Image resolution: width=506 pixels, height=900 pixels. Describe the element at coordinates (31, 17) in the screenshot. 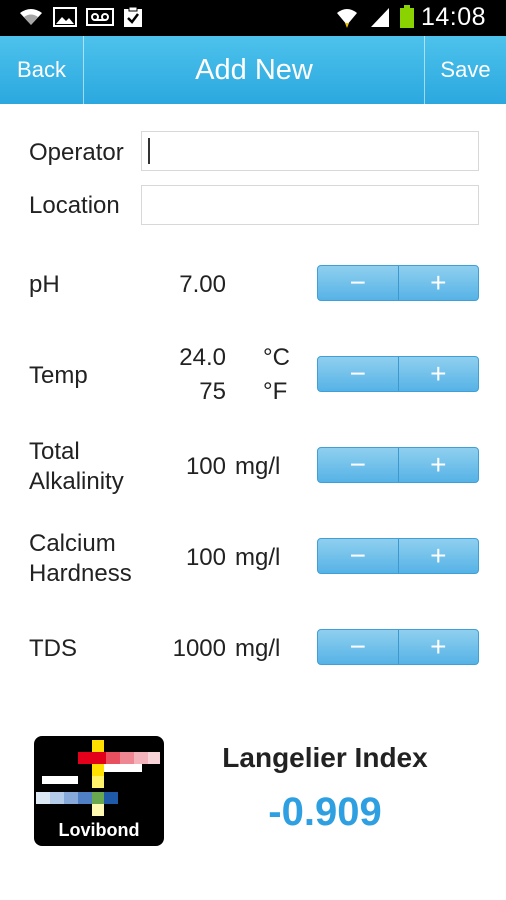

I see `wifi-icon` at that location.